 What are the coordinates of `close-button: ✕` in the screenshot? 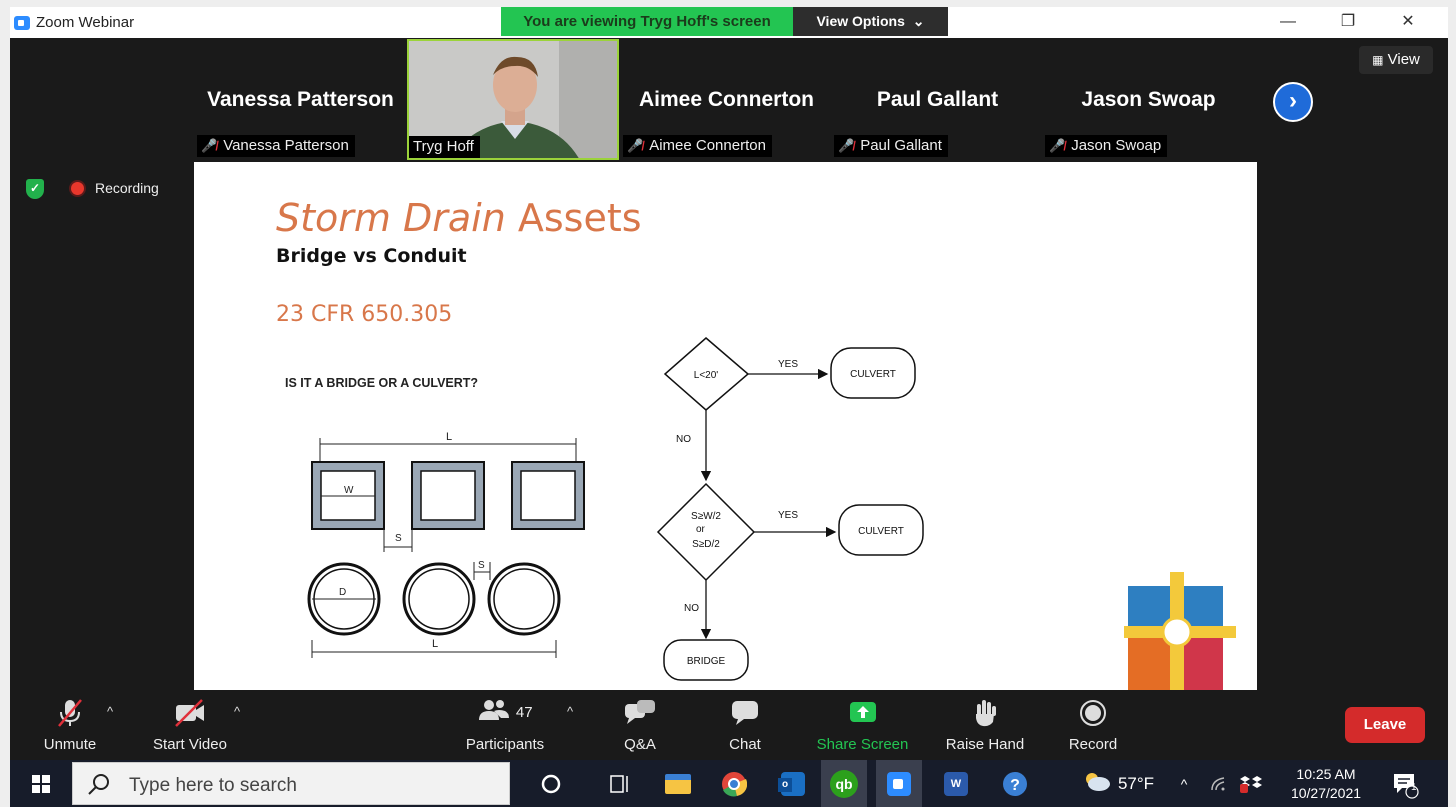 It's located at (1408, 22).